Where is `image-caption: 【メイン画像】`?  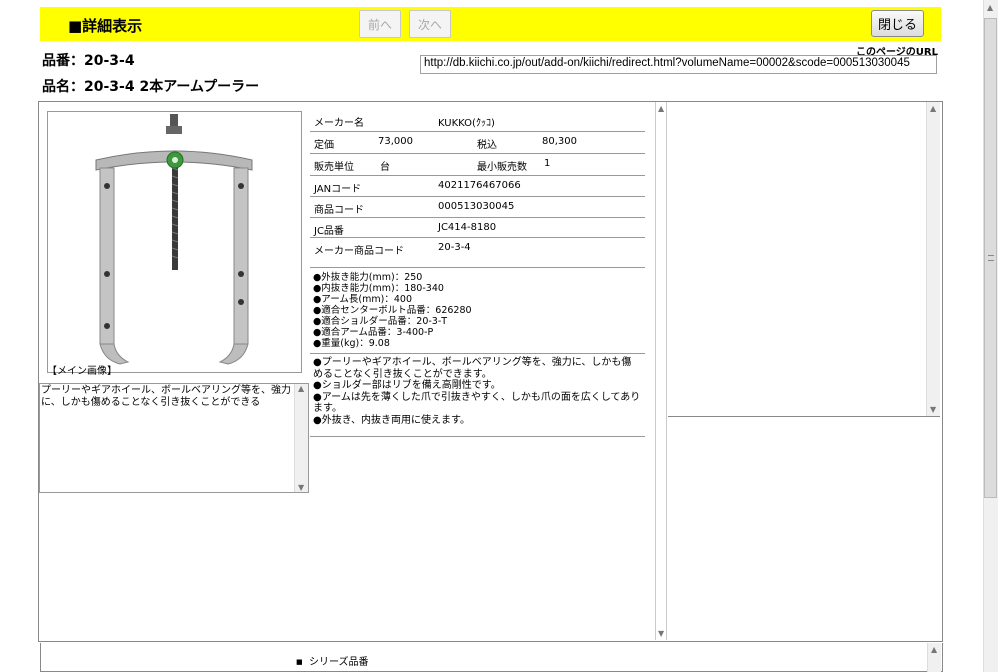
image-caption: 【メイン画像】 is located at coordinates (82, 371).